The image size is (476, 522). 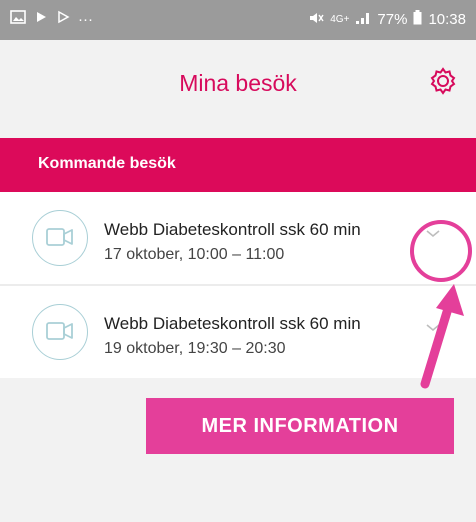 I want to click on mute-icon, so click(x=316, y=20).